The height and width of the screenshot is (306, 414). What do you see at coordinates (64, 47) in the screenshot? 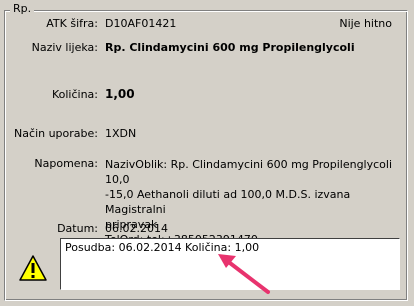
I see `drug-name-label: Naziv lijeka:` at bounding box center [64, 47].